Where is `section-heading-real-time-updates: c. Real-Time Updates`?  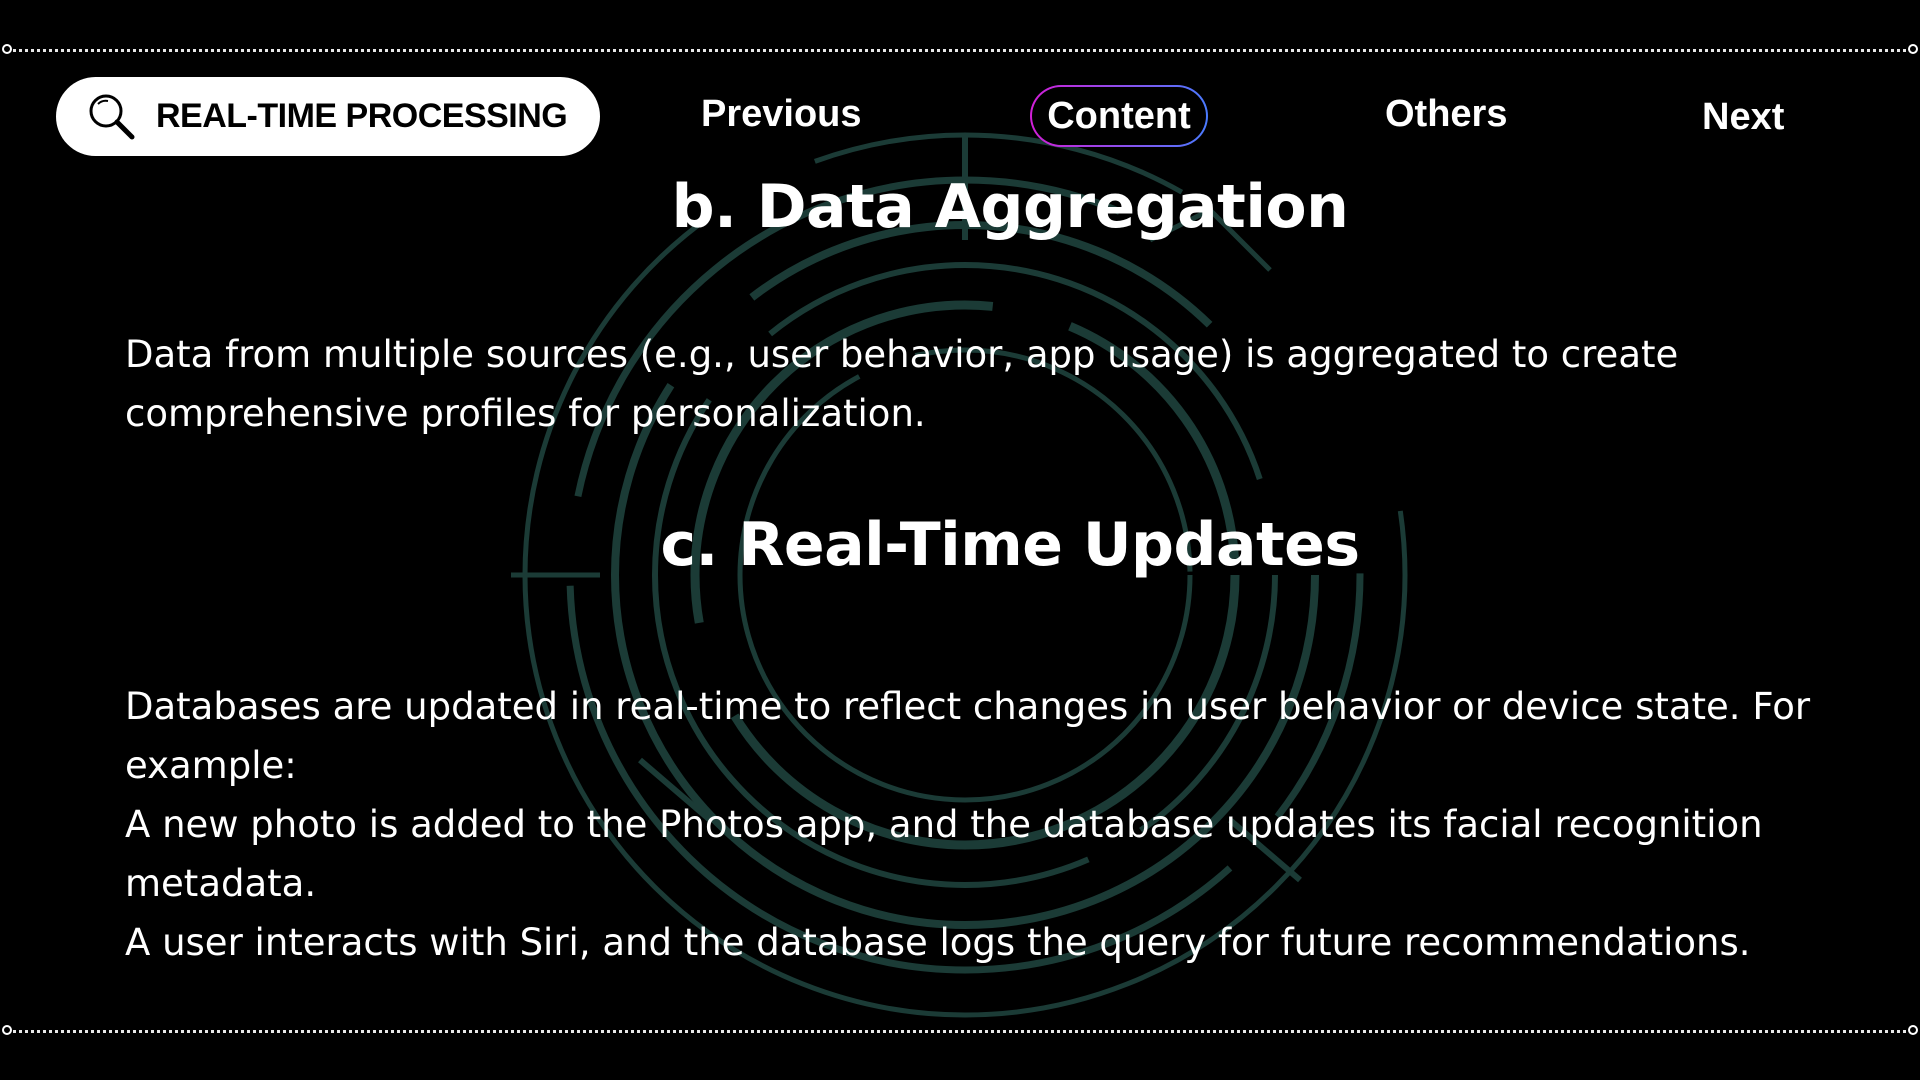
section-heading-real-time-updates: c. Real-Time Updates is located at coordinates (1010, 545).